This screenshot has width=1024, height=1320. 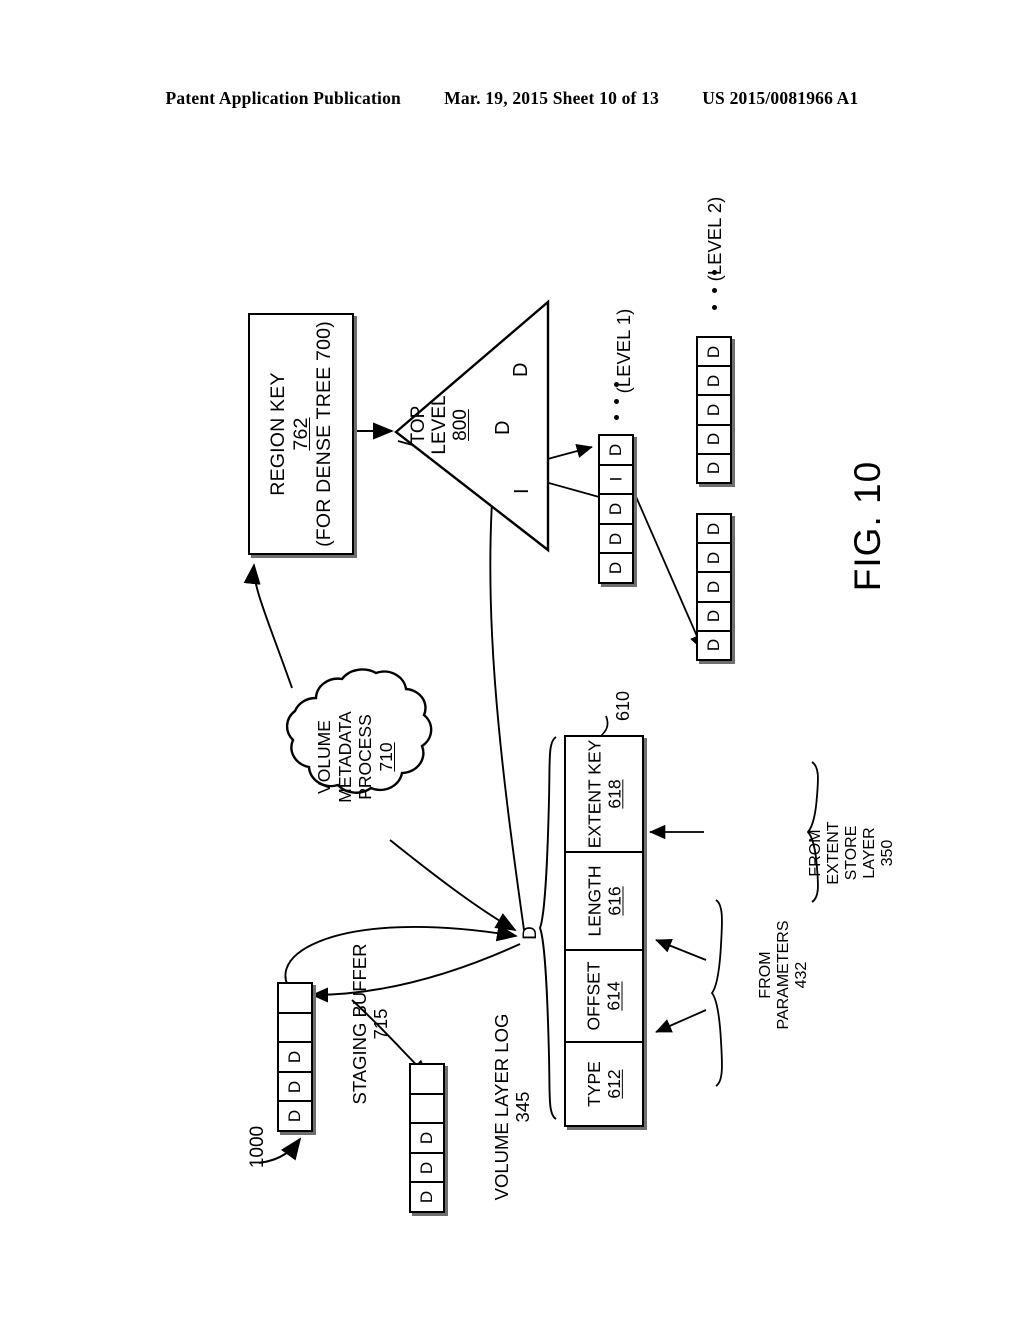 What do you see at coordinates (385, 757) in the screenshot?
I see `cloud-numeral: 710` at bounding box center [385, 757].